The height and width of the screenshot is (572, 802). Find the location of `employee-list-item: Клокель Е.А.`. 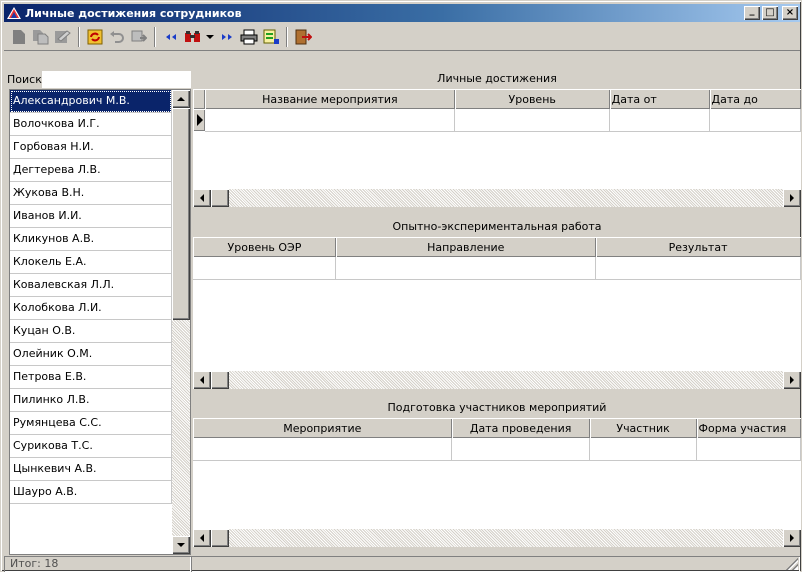

employee-list-item: Клокель Е.А. is located at coordinates (91, 262).